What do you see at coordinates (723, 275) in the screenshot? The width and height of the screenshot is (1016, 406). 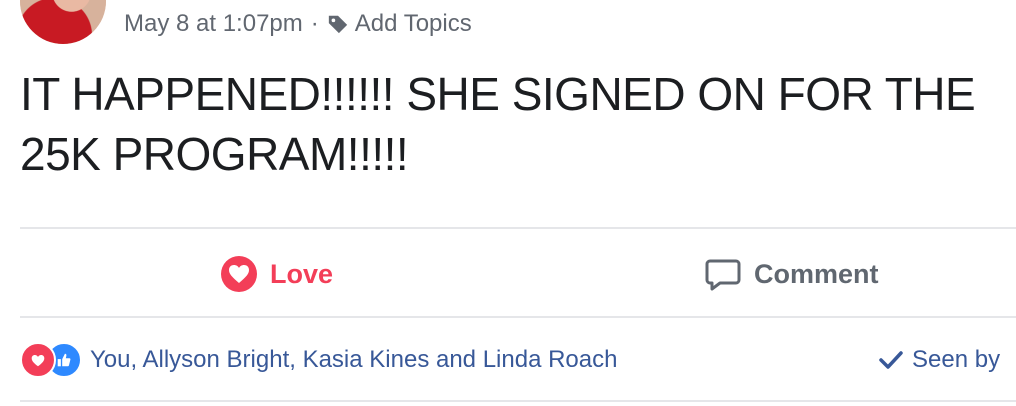 I see `comment-icon` at bounding box center [723, 275].